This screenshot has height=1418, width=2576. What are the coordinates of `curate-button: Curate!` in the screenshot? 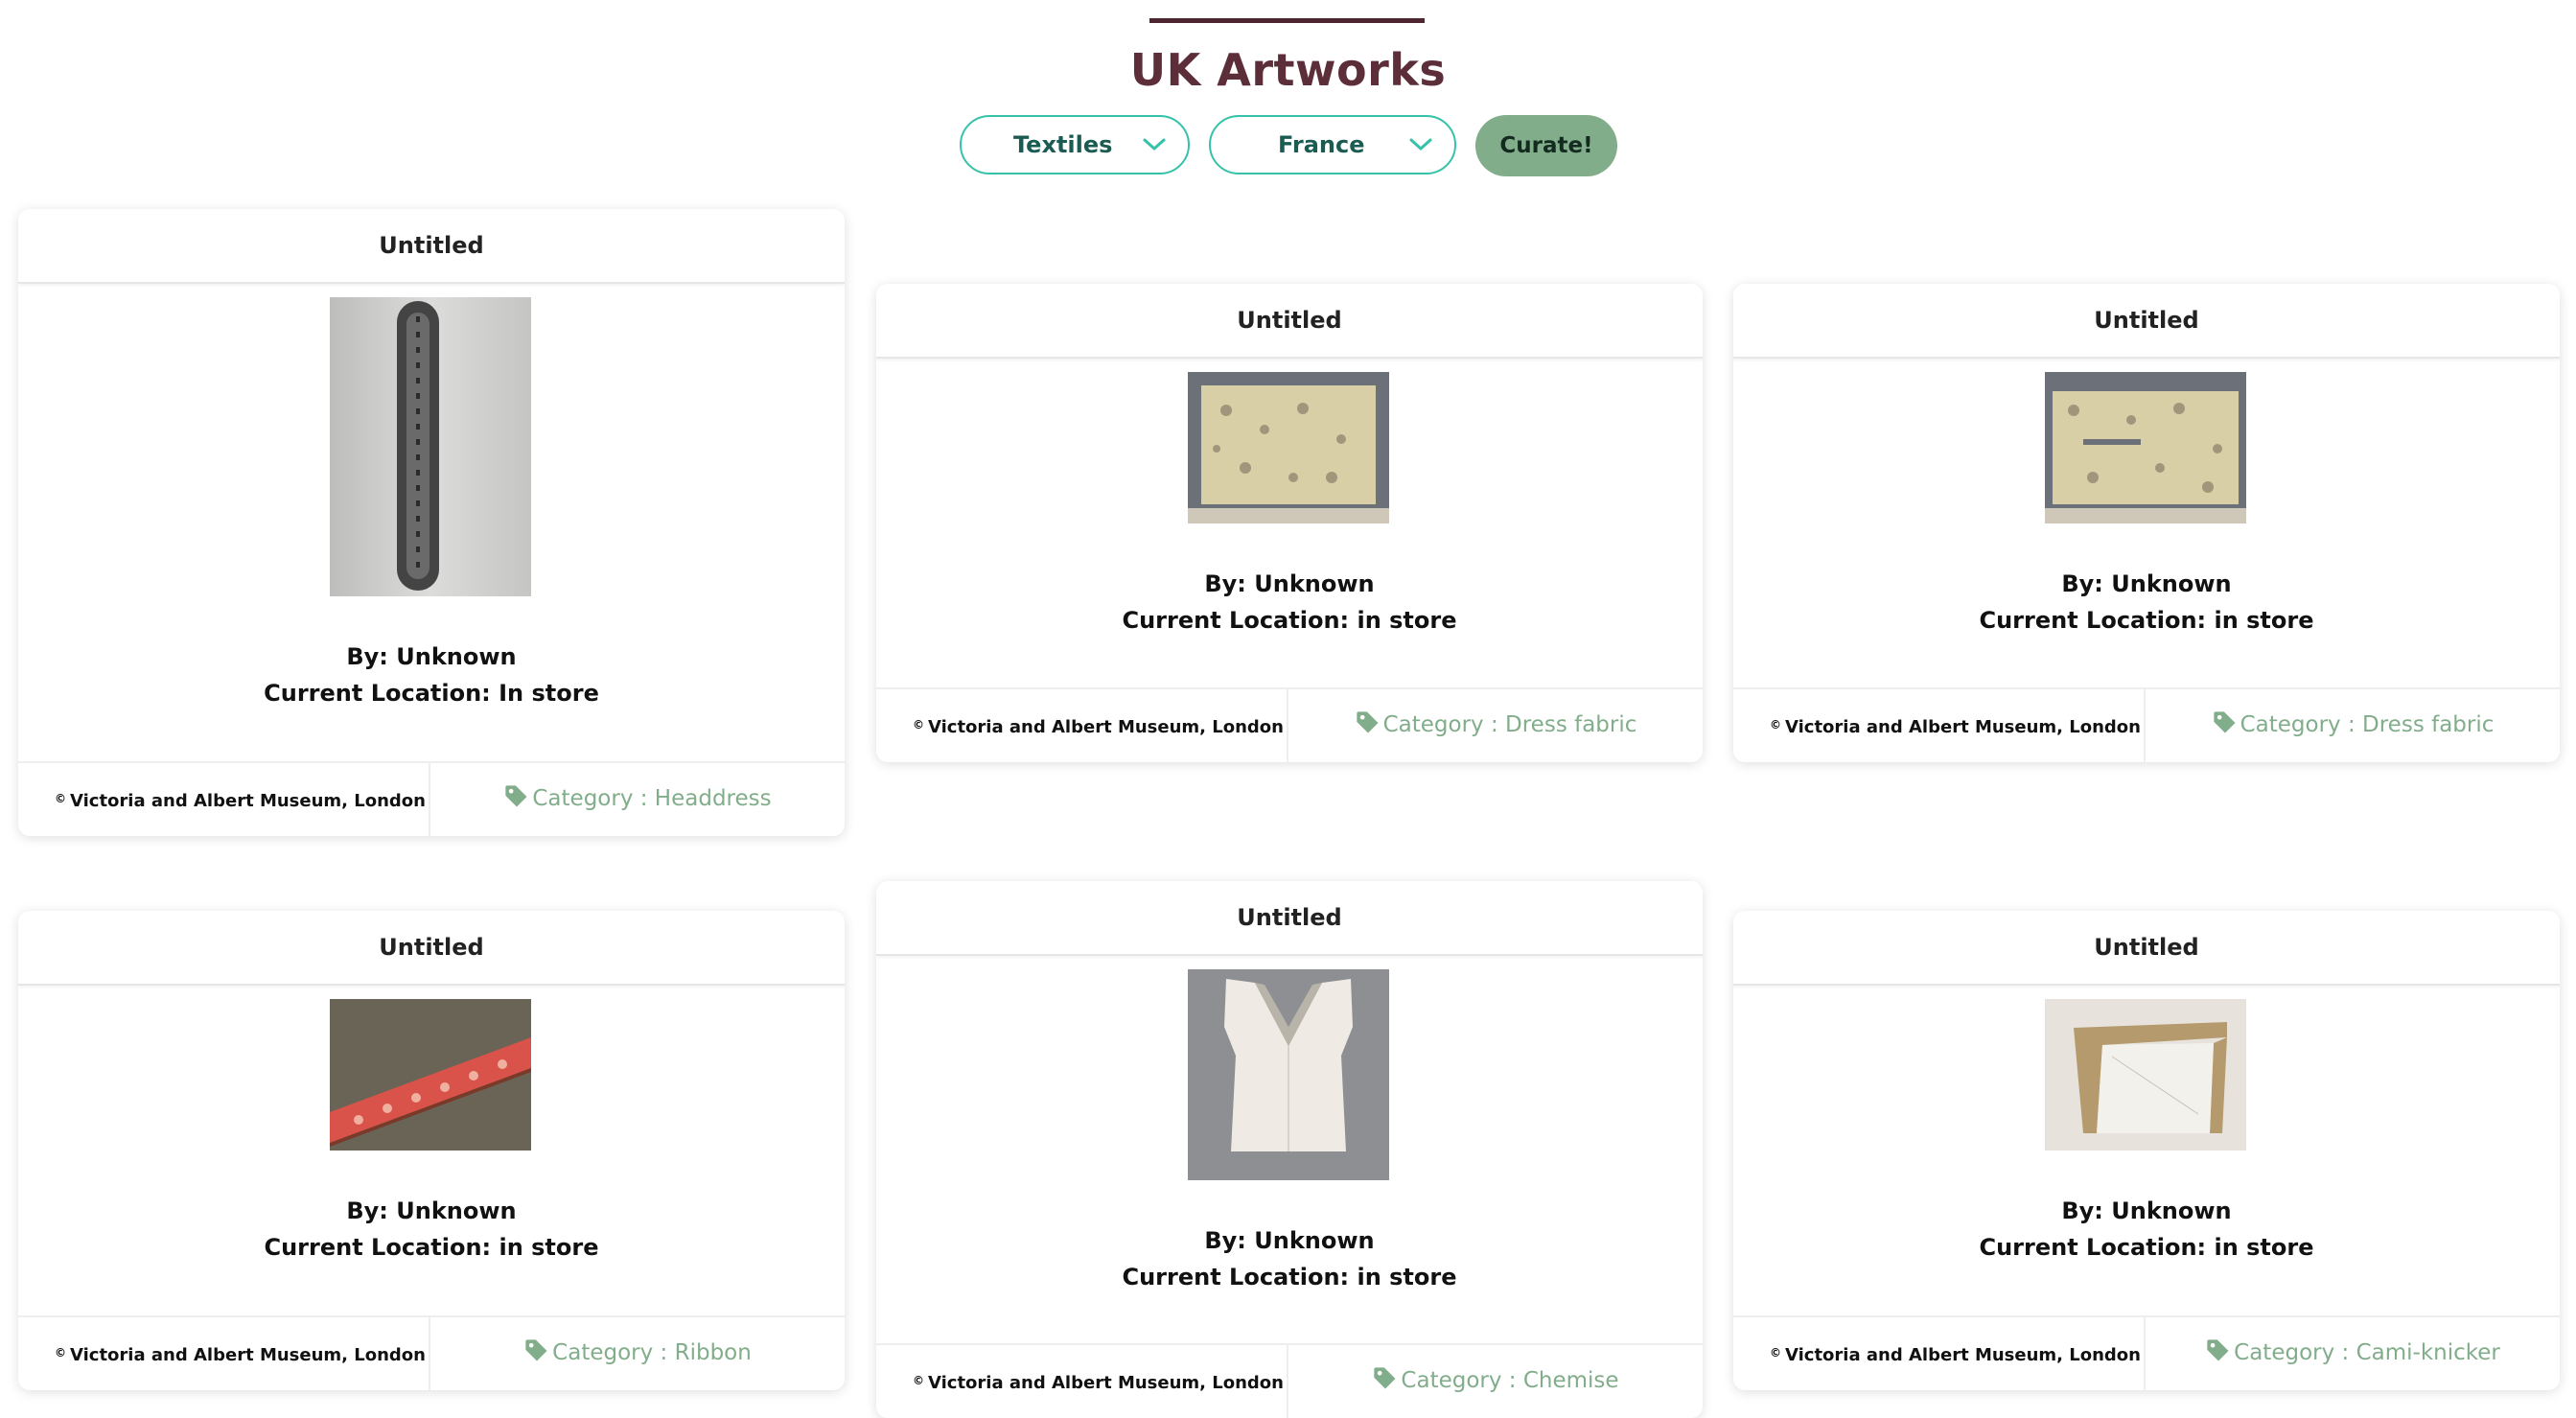 It's located at (1546, 145).